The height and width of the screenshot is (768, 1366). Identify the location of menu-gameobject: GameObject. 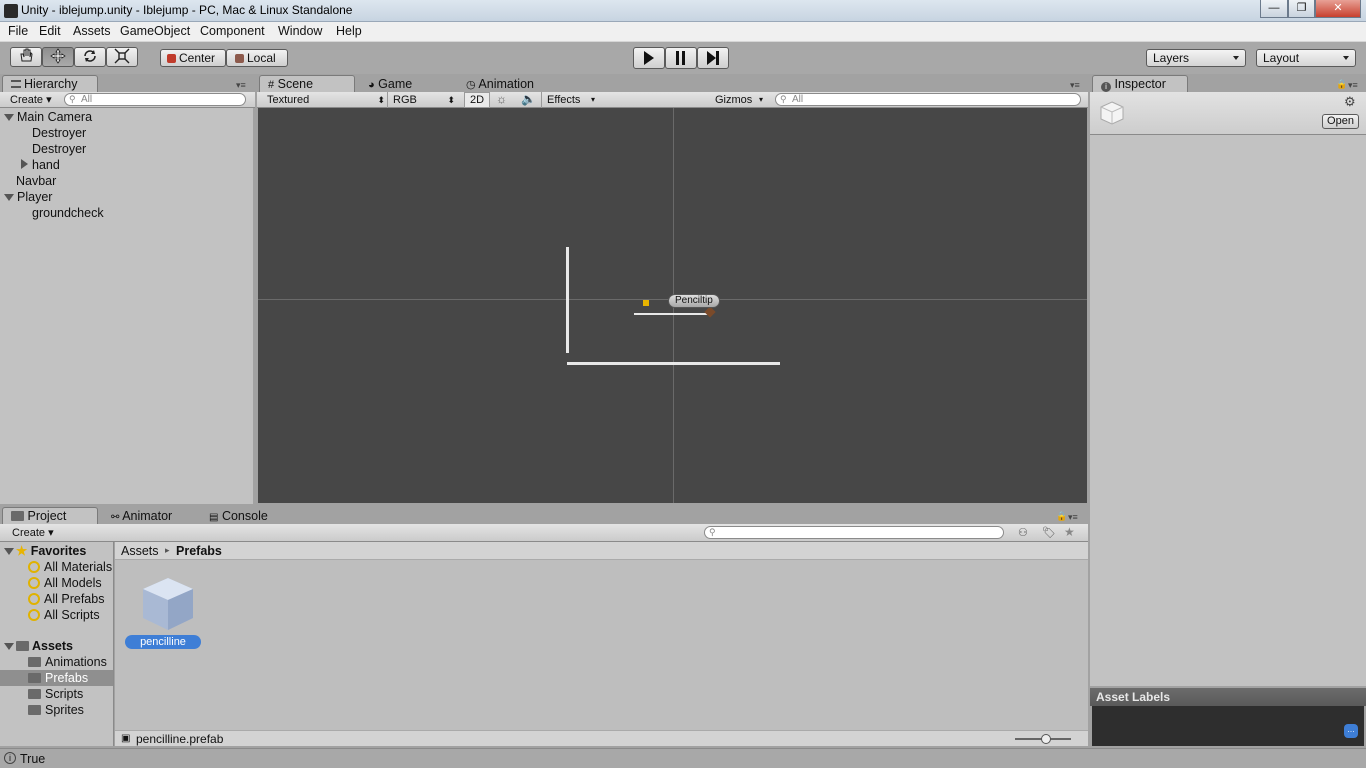
(155, 31).